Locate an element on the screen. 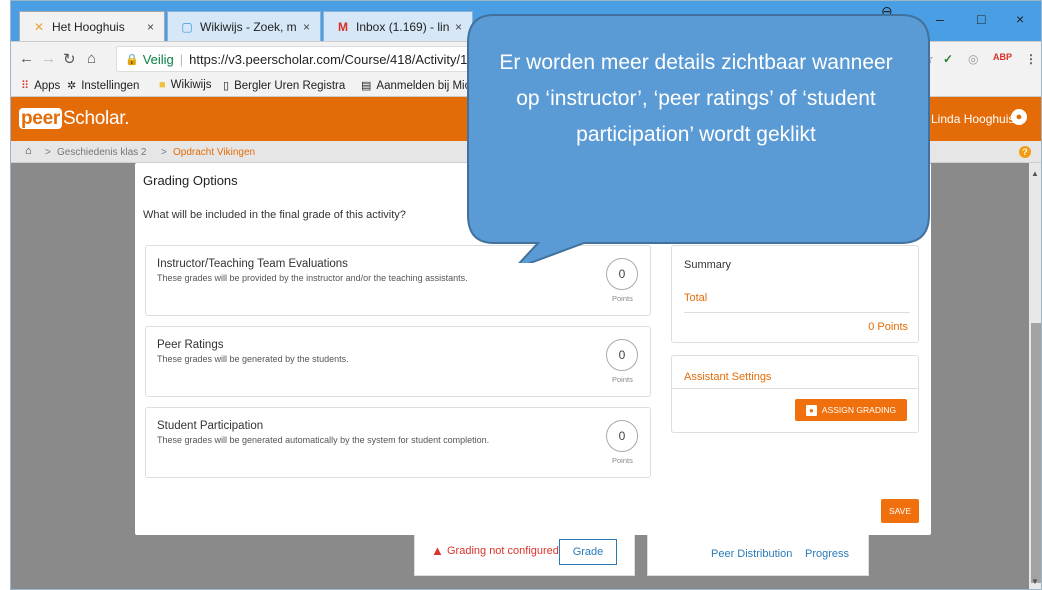  reload-icon: ↻ is located at coordinates (69, 59).